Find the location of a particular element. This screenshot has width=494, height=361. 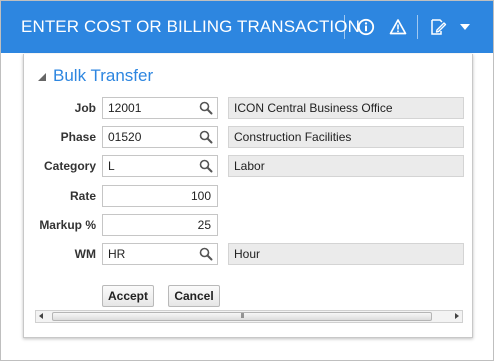

phase-description: Construction Facilities is located at coordinates (346, 137).